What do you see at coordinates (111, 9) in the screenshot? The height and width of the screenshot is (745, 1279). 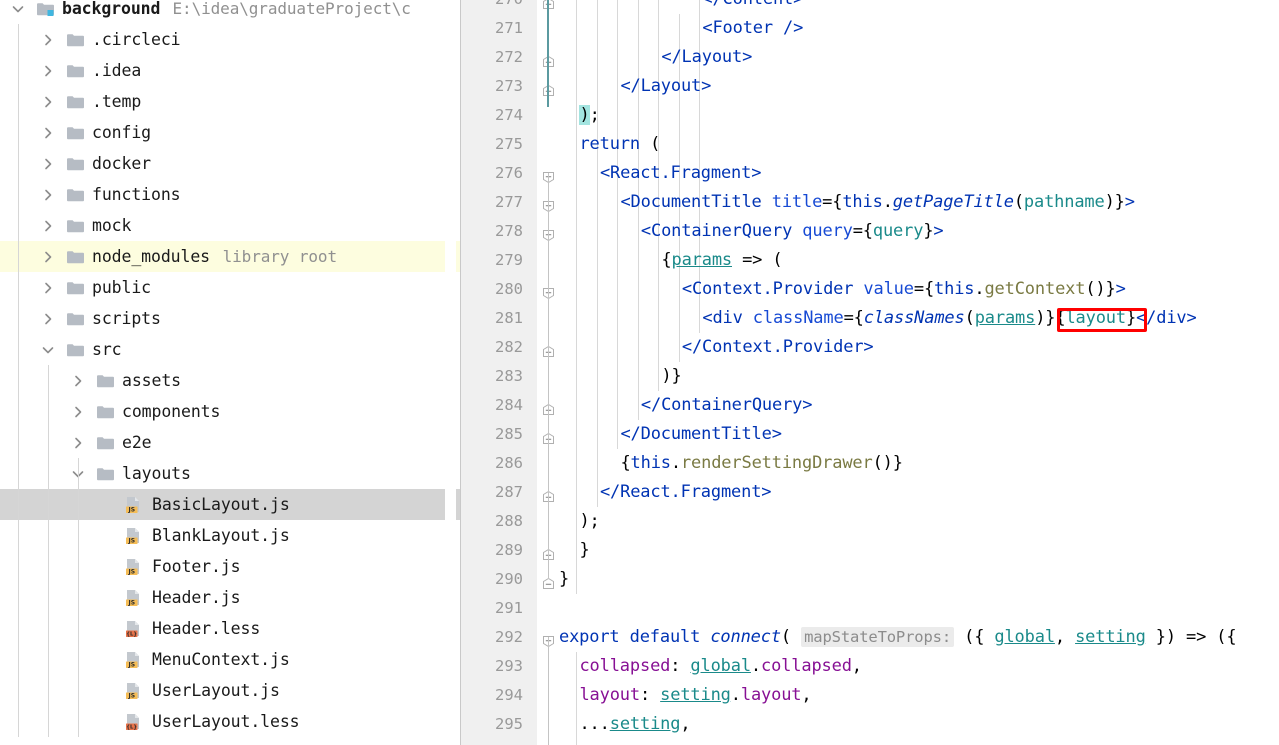 I see `tree-root-label: background` at bounding box center [111, 9].